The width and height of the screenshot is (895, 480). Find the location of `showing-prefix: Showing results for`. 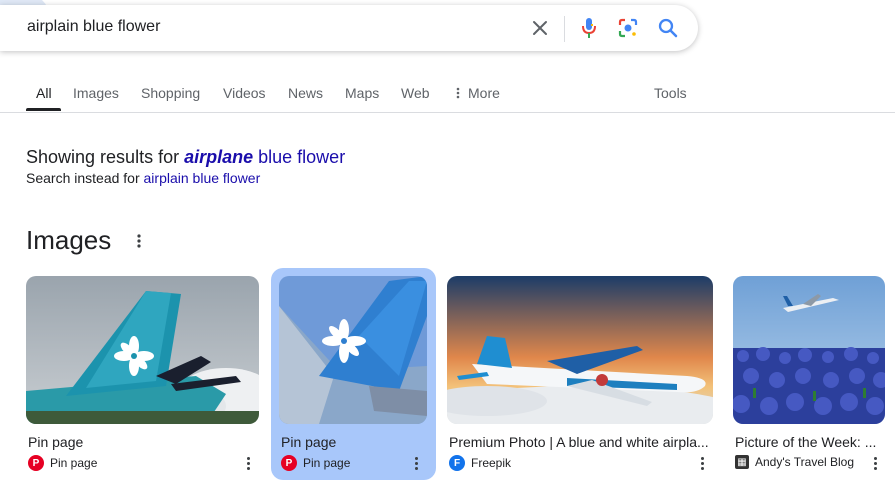

showing-prefix: Showing results for is located at coordinates (103, 157).